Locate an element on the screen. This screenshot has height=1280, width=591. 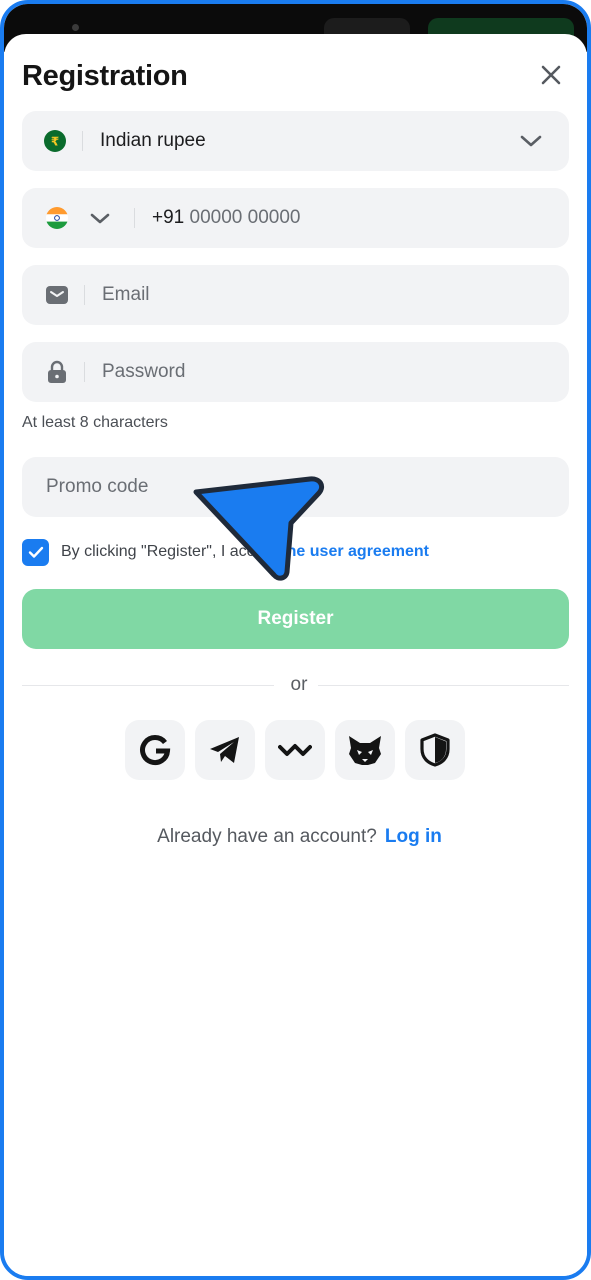
password-hint: At least 8 characters is located at coordinates (95, 422).